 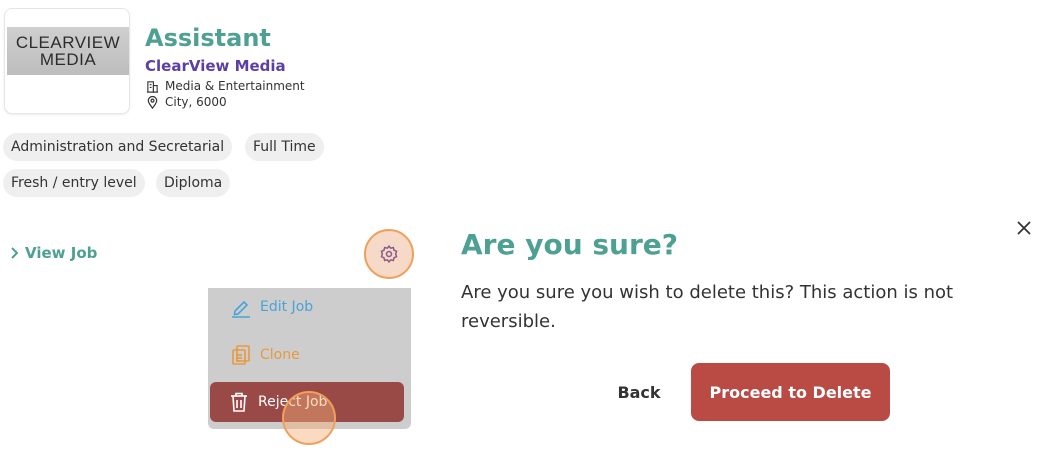 What do you see at coordinates (61, 253) in the screenshot?
I see `view-job-label: View Job` at bounding box center [61, 253].